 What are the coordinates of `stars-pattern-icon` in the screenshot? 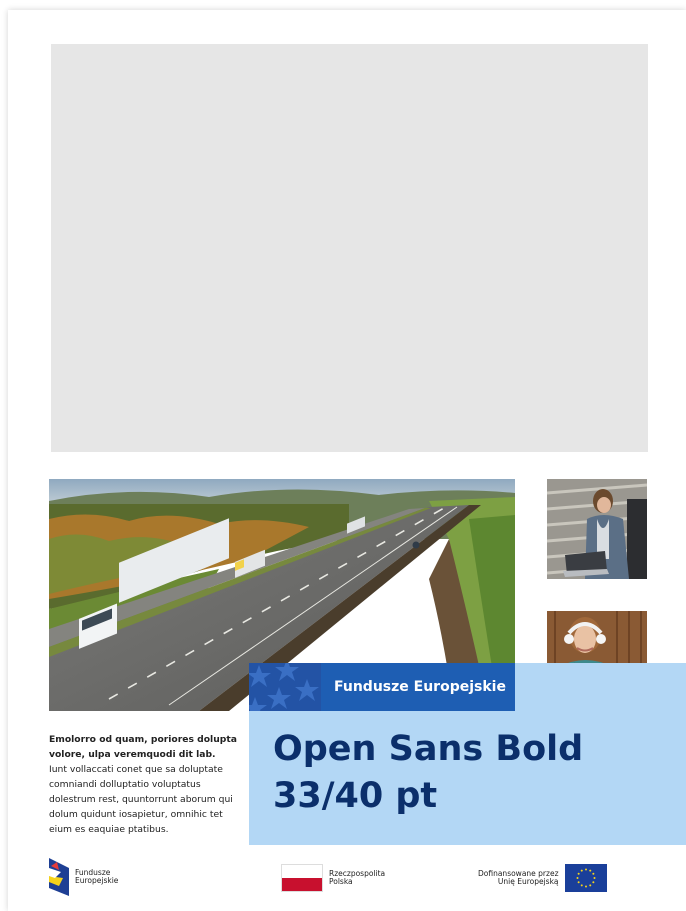 It's located at (285, 687).